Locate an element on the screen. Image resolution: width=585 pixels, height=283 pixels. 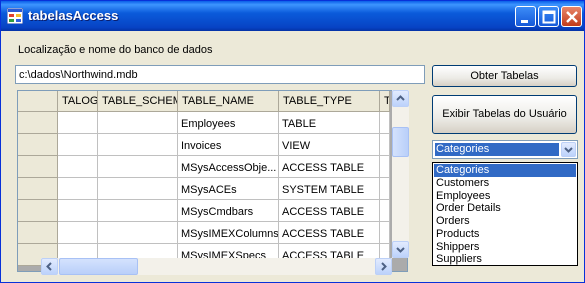
chevron-down-icon is located at coordinates (568, 150).